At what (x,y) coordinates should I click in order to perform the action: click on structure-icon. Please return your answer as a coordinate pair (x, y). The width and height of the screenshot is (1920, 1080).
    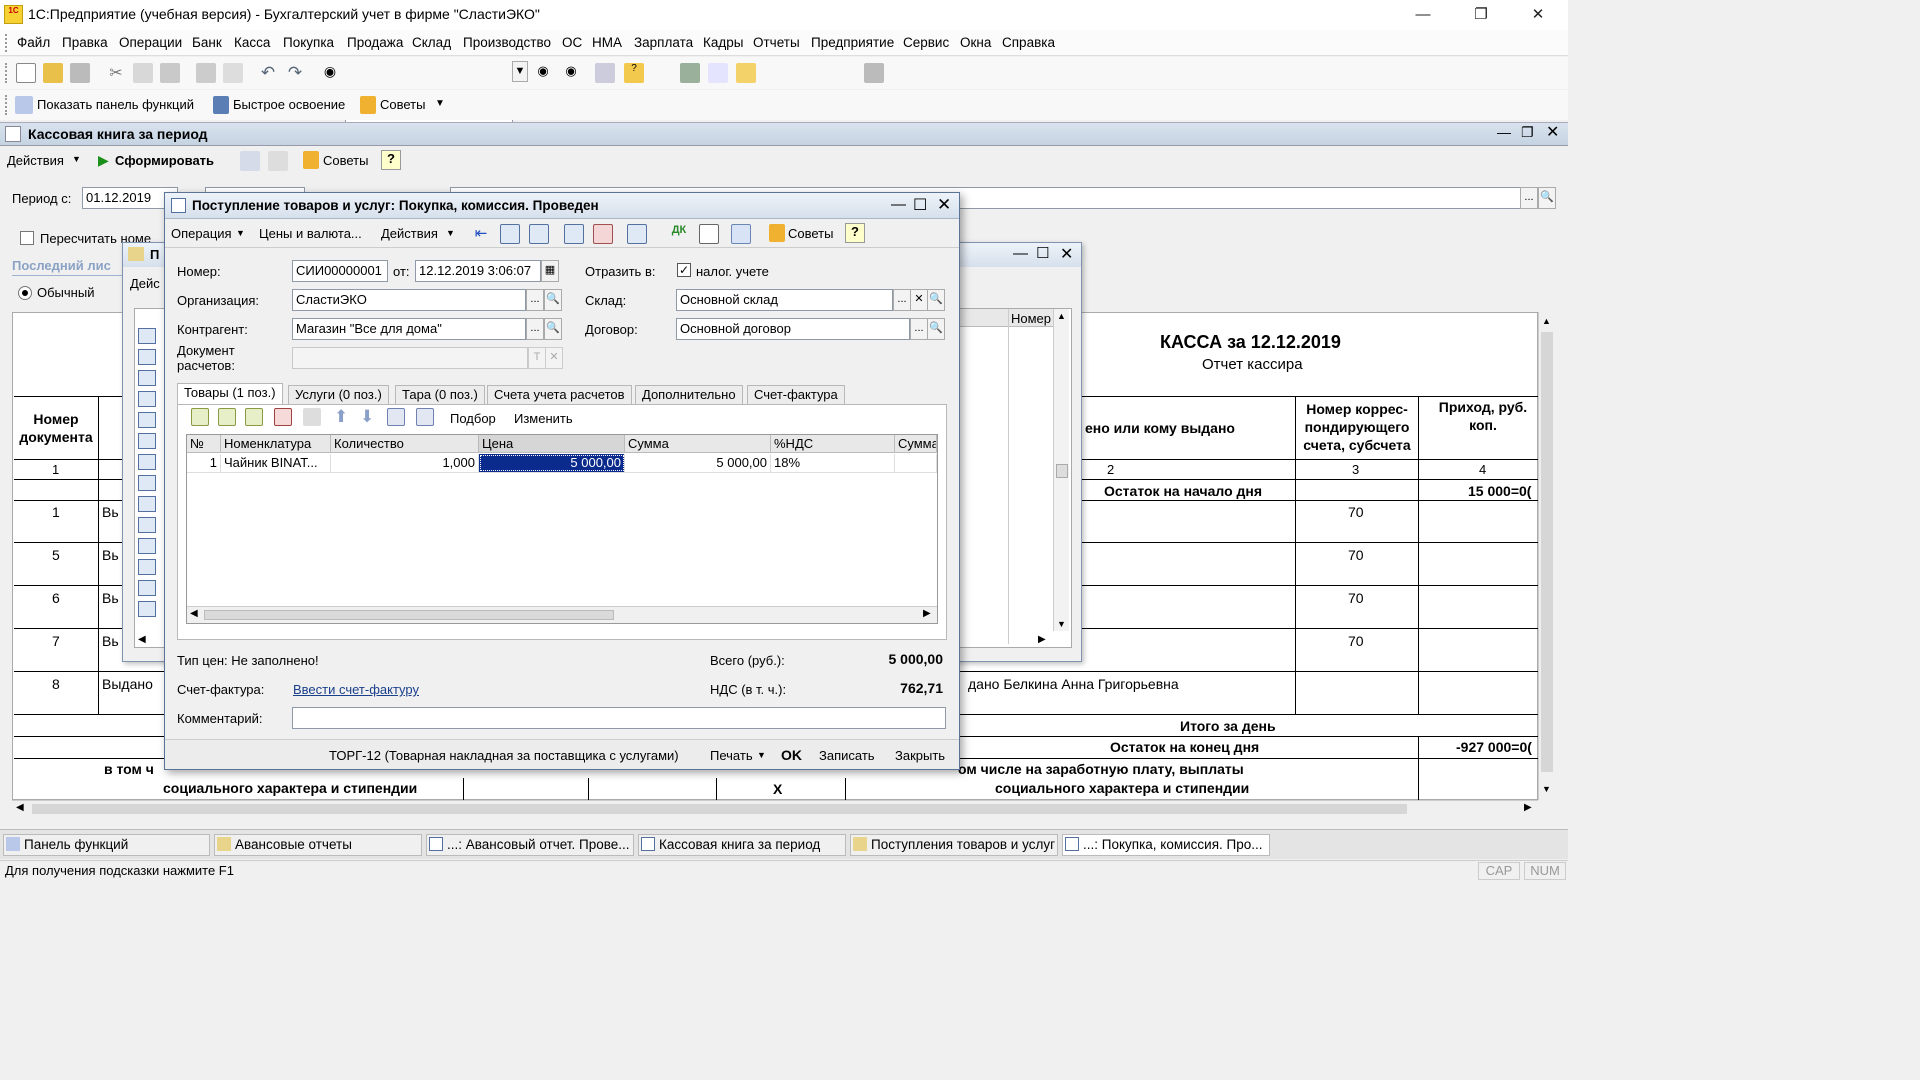
    Looking at the image, I should click on (709, 234).